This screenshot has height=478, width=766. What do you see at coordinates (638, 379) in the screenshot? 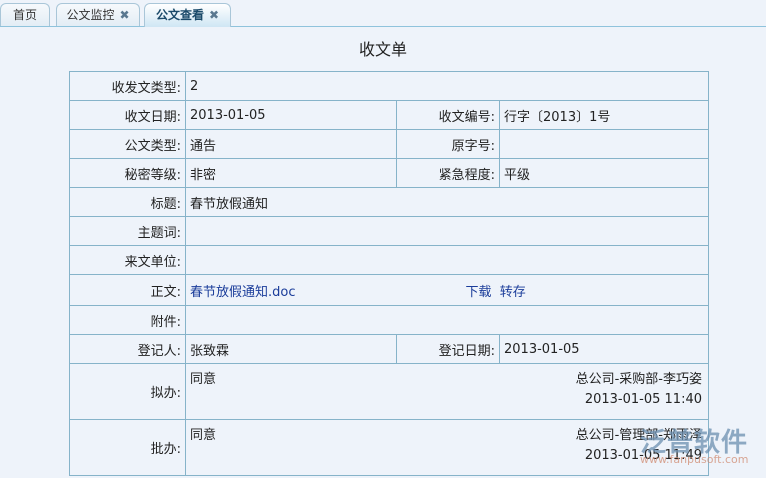
I see `draft-by: 总公司-采购部-李巧姿` at bounding box center [638, 379].